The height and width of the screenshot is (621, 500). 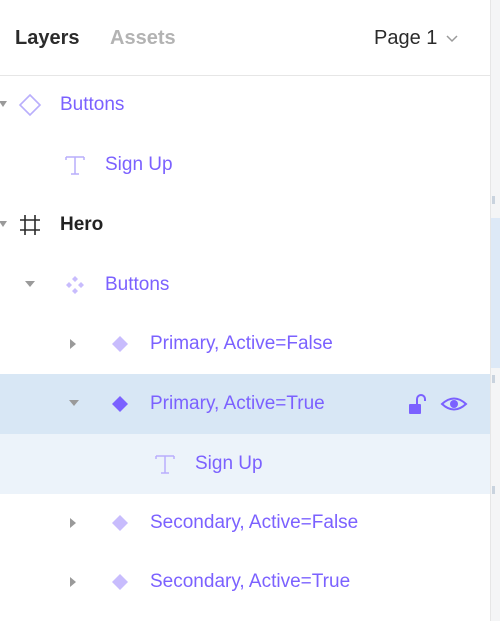 What do you see at coordinates (241, 343) in the screenshot?
I see `layer-label: Primary, Active=False` at bounding box center [241, 343].